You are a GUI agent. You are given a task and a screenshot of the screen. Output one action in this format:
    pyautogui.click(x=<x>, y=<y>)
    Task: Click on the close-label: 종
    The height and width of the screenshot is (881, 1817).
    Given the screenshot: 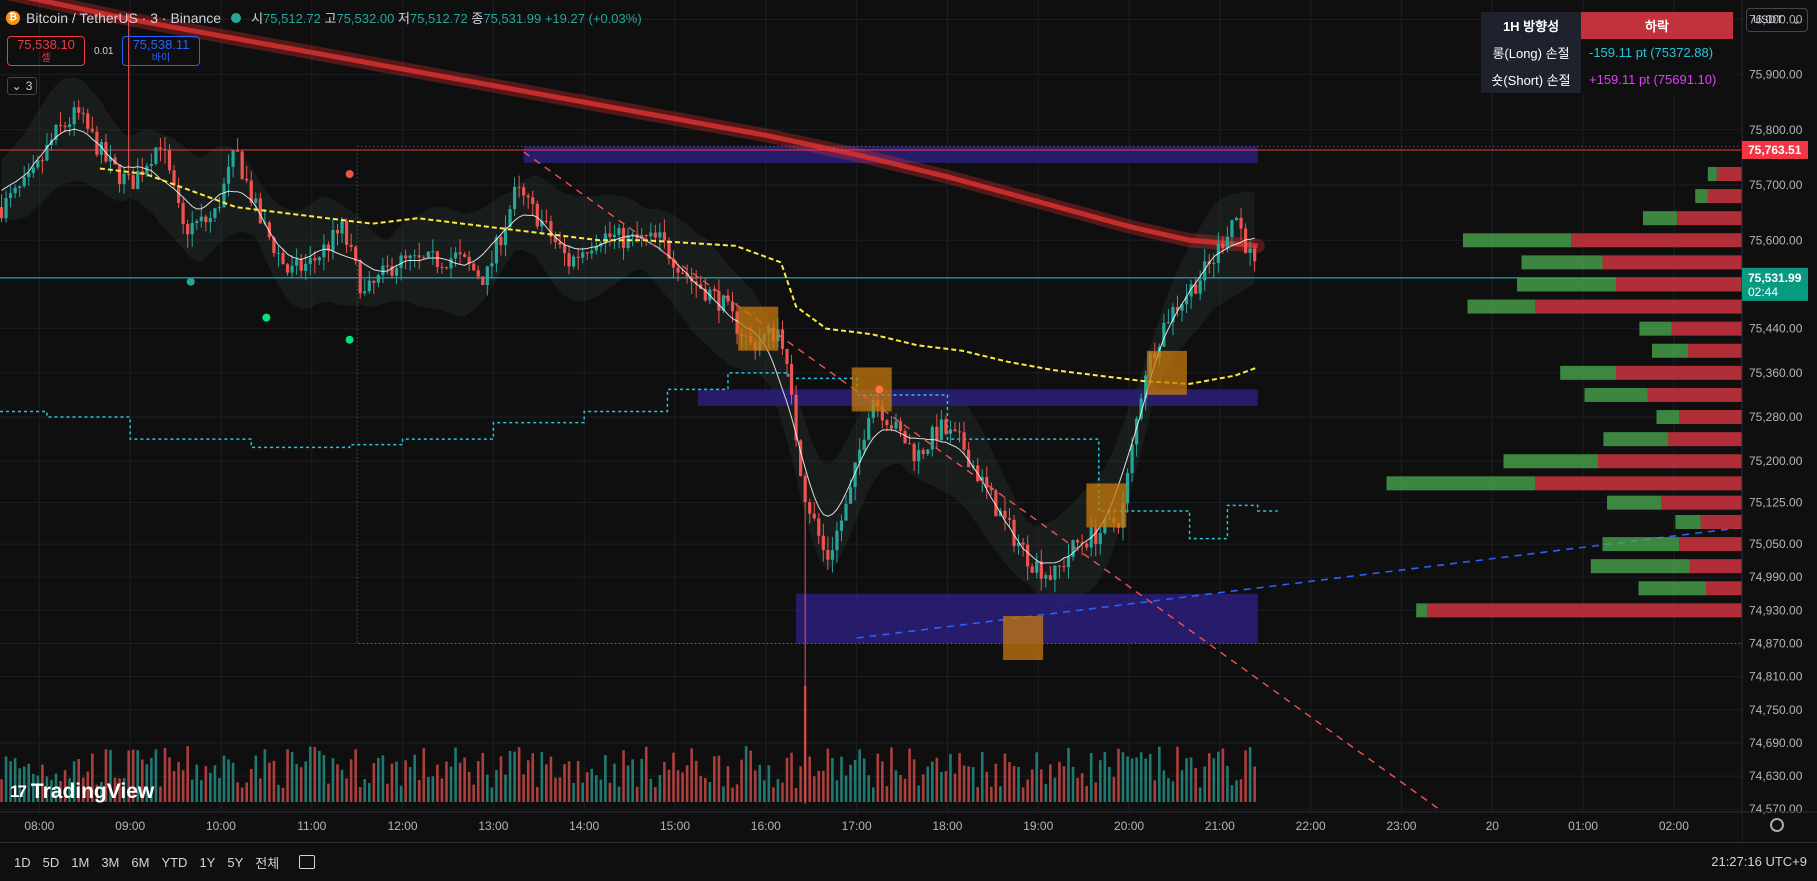 What is the action you would take?
    pyautogui.click(x=477, y=18)
    